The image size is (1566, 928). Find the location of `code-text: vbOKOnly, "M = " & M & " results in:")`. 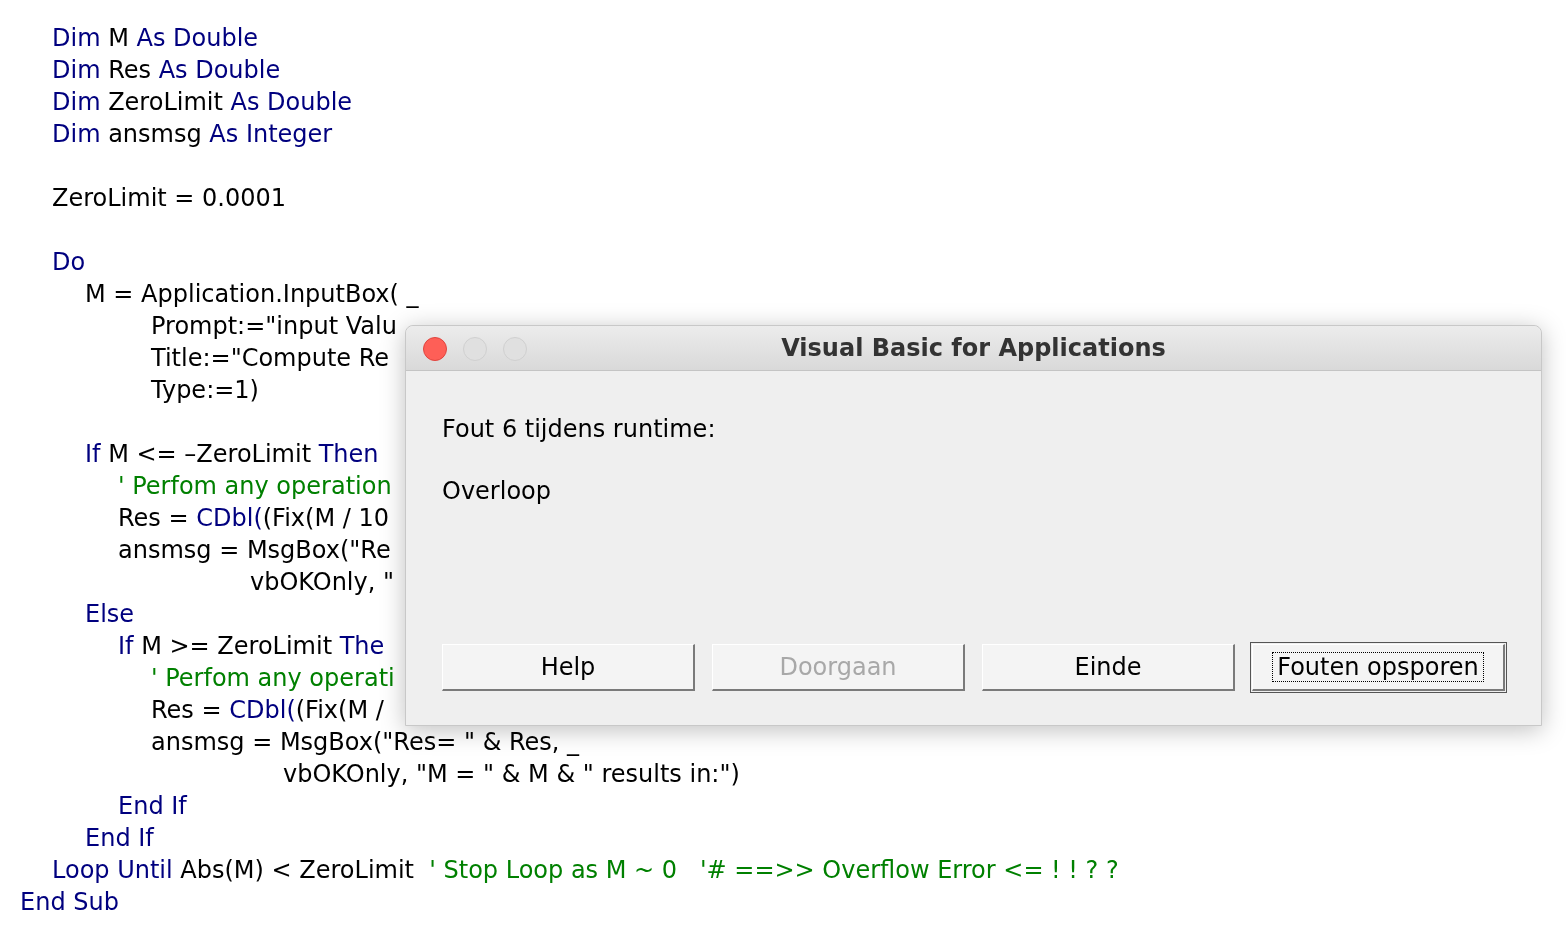

code-text: vbOKOnly, "M = " & M & " results in:") is located at coordinates (511, 774).